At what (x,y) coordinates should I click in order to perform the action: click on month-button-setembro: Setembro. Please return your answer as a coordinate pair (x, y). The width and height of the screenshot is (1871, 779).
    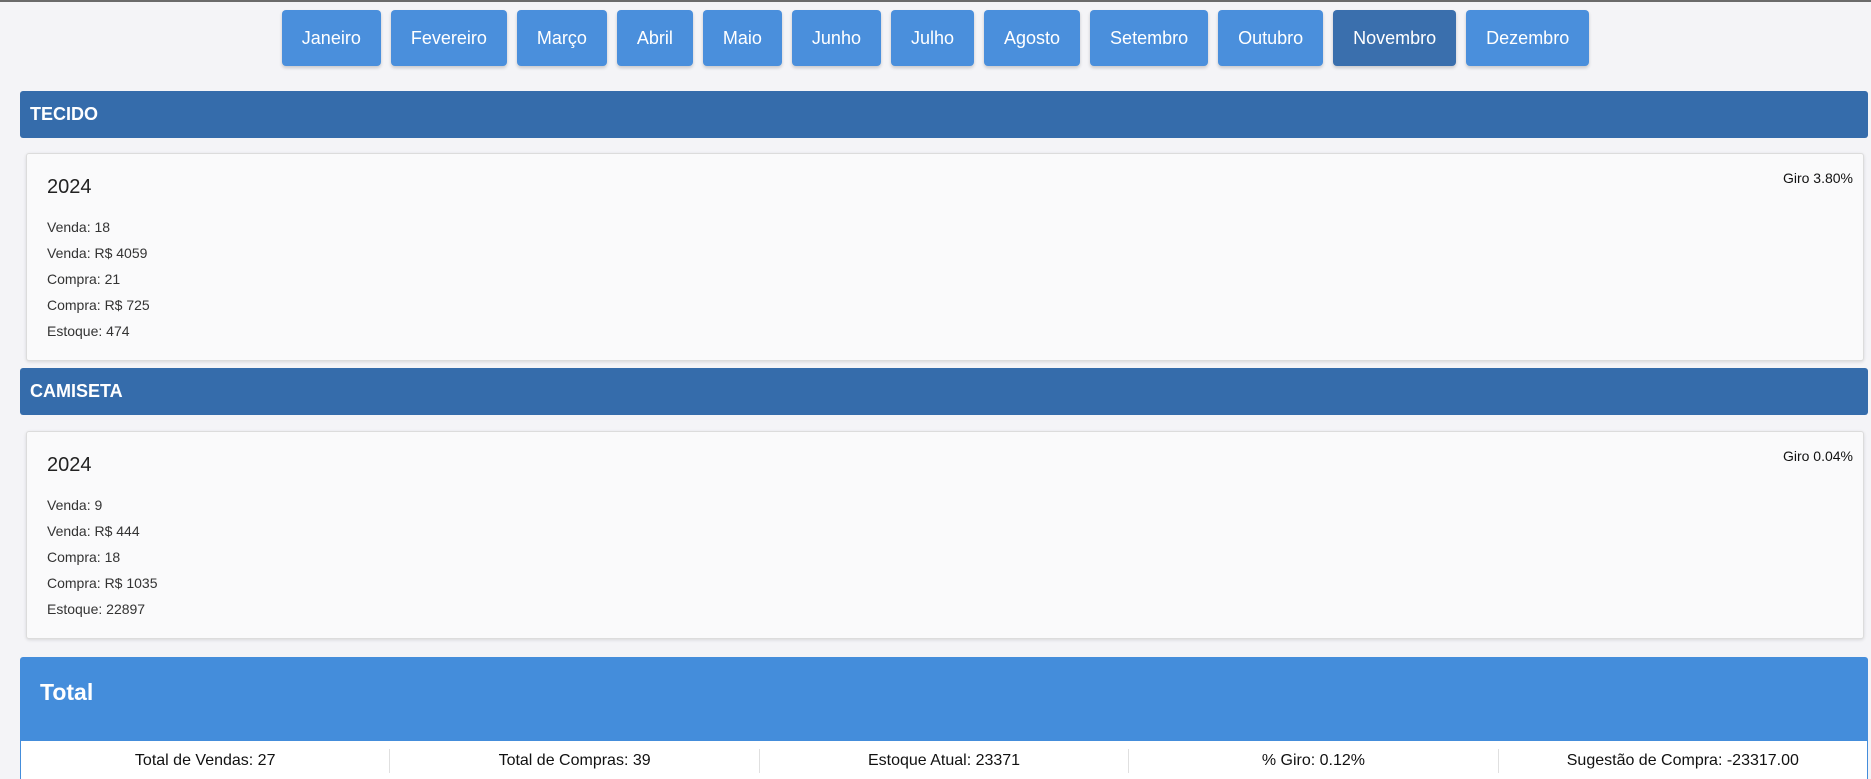
    Looking at the image, I should click on (1149, 38).